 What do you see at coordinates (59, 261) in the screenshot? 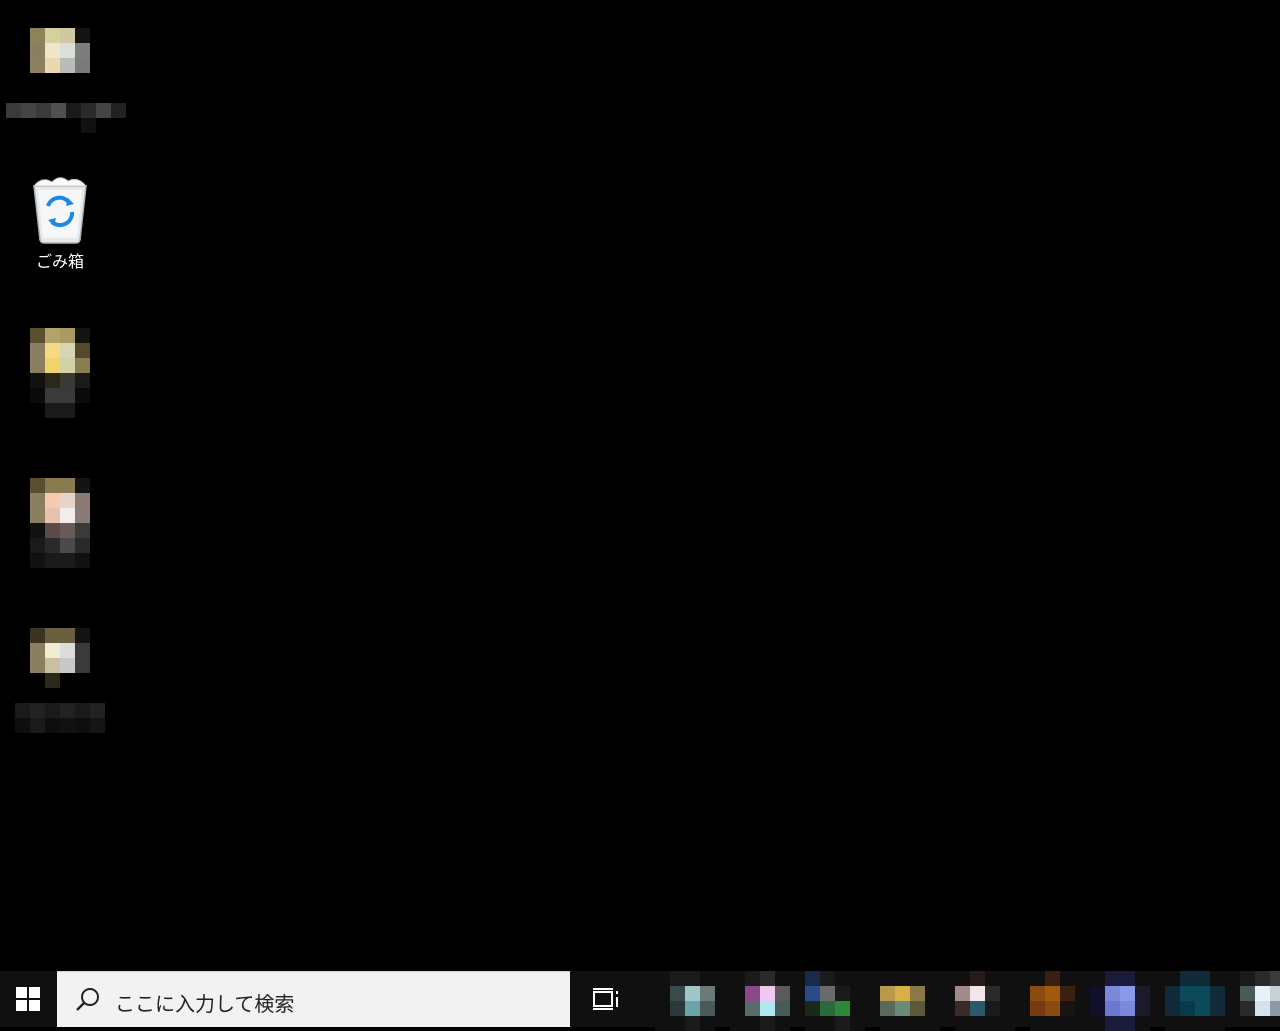
I see `recycle-bin-label: ごみ箱` at bounding box center [59, 261].